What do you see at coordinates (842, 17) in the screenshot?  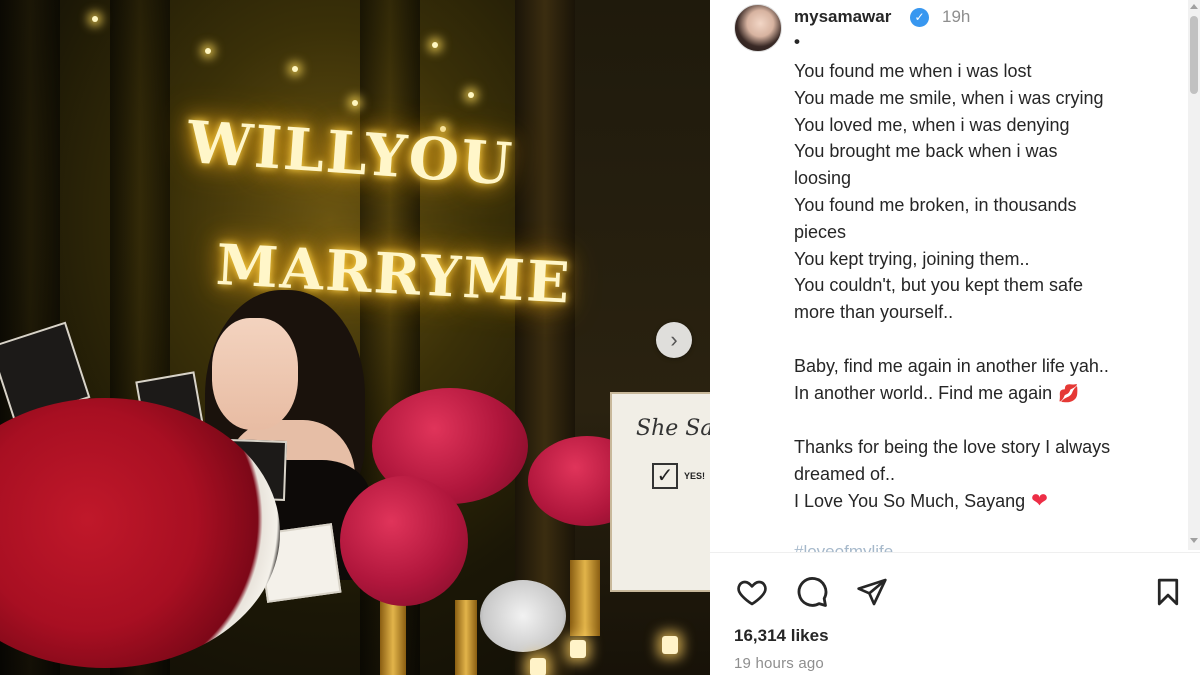 I see `username-link: mysamawar` at bounding box center [842, 17].